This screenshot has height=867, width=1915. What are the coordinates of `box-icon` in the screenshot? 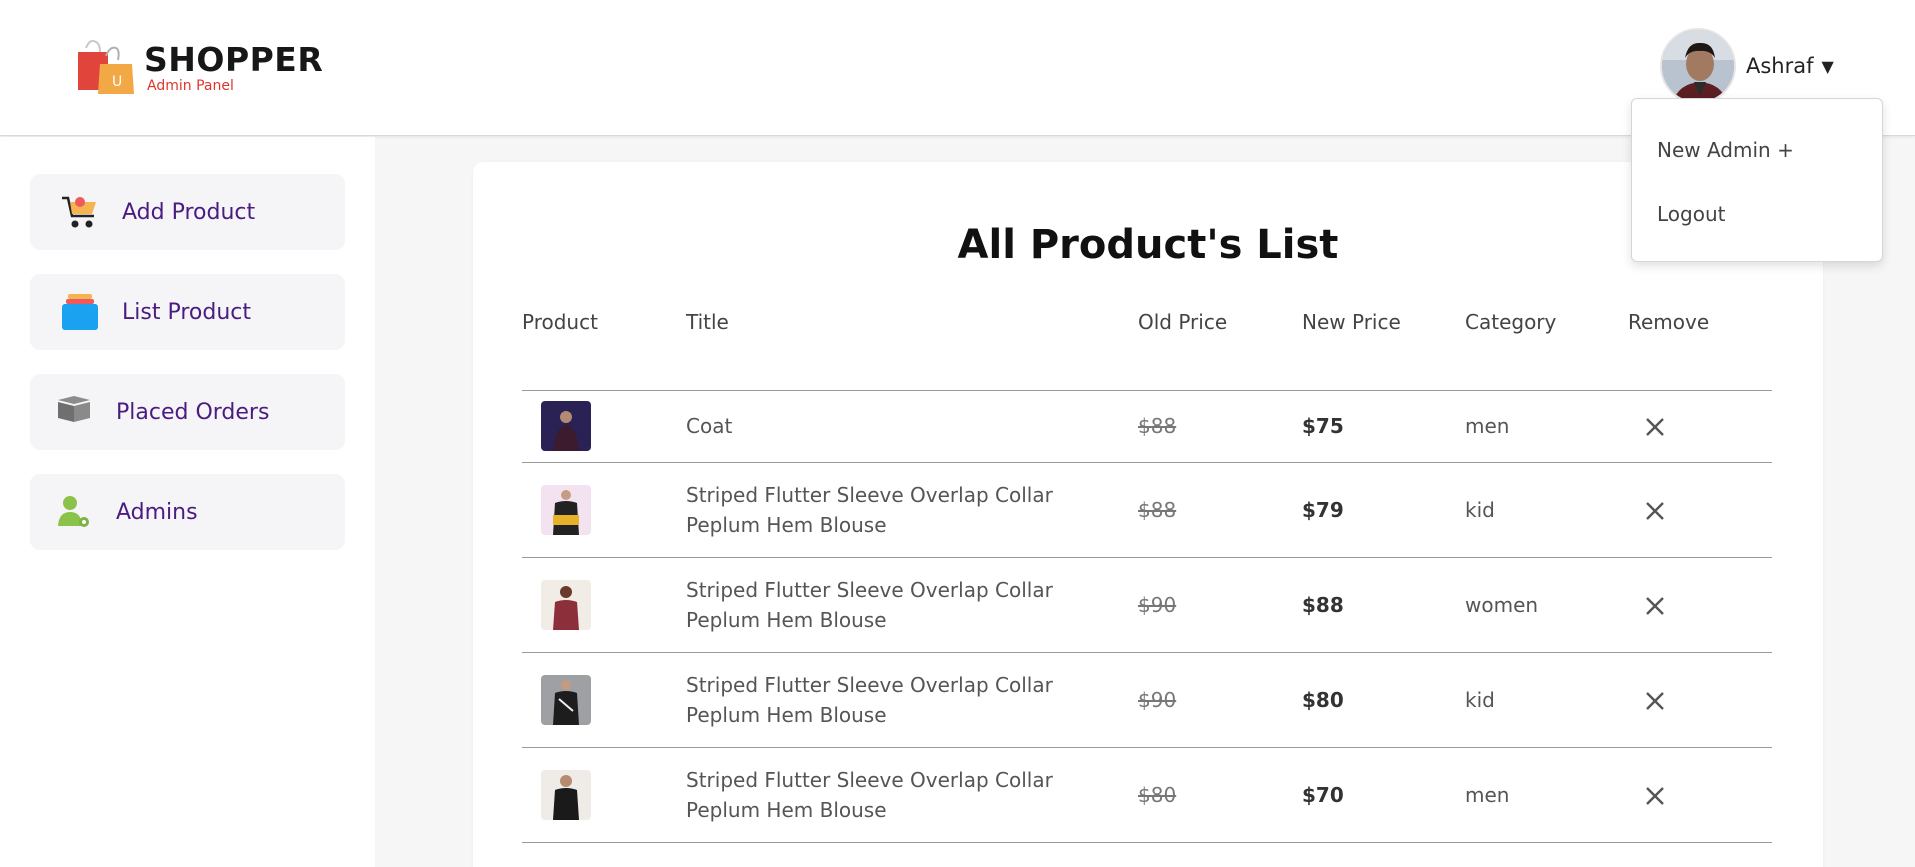 It's located at (74, 412).